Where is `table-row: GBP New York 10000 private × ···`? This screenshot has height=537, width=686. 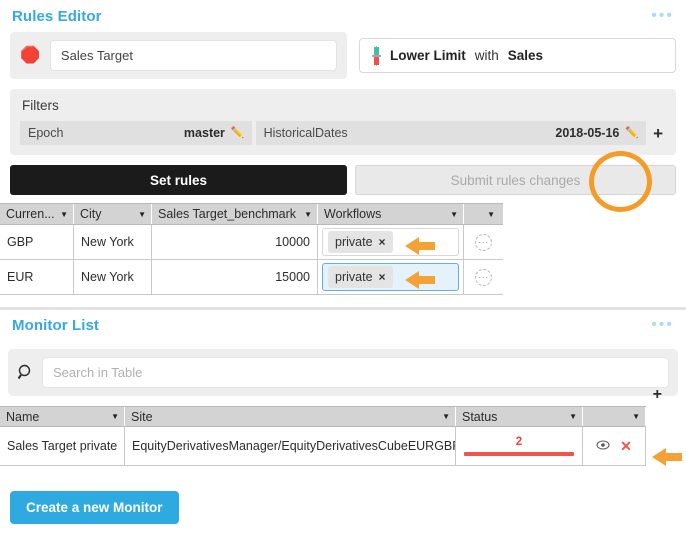 table-row: GBP New York 10000 private × ··· is located at coordinates (251, 242).